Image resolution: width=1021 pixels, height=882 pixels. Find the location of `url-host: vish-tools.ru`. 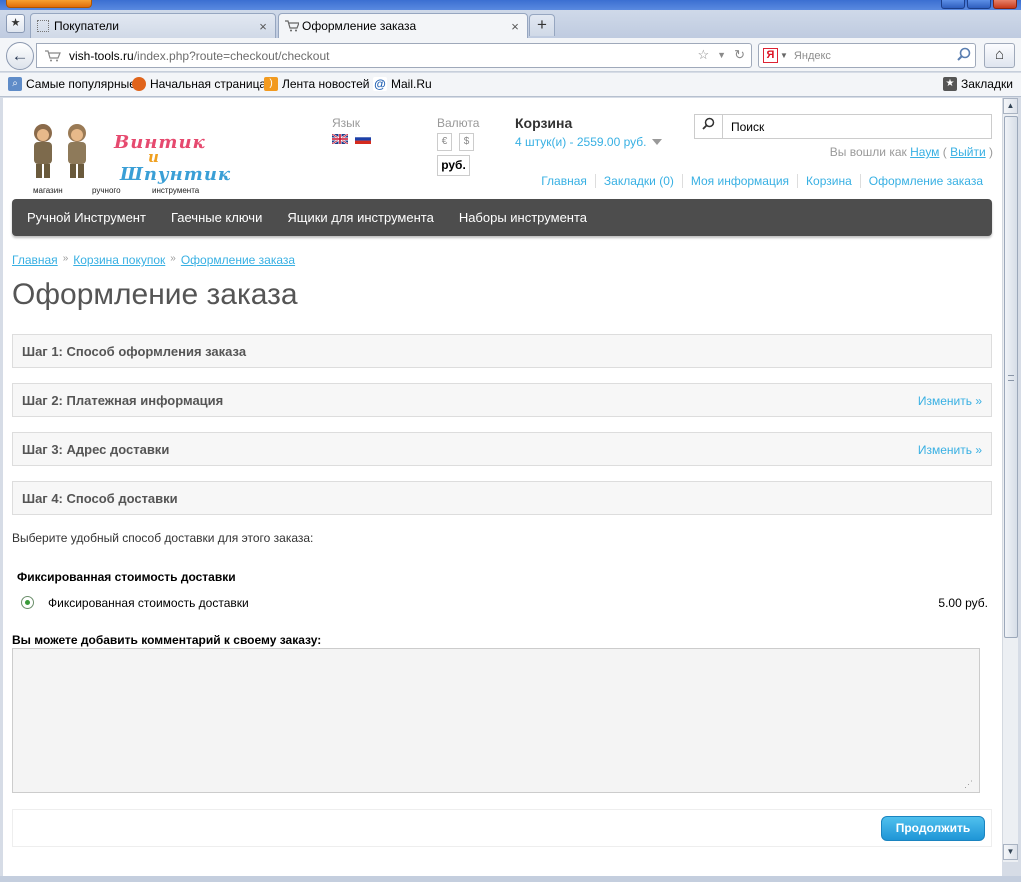

url-host: vish-tools.ru is located at coordinates (101, 55).